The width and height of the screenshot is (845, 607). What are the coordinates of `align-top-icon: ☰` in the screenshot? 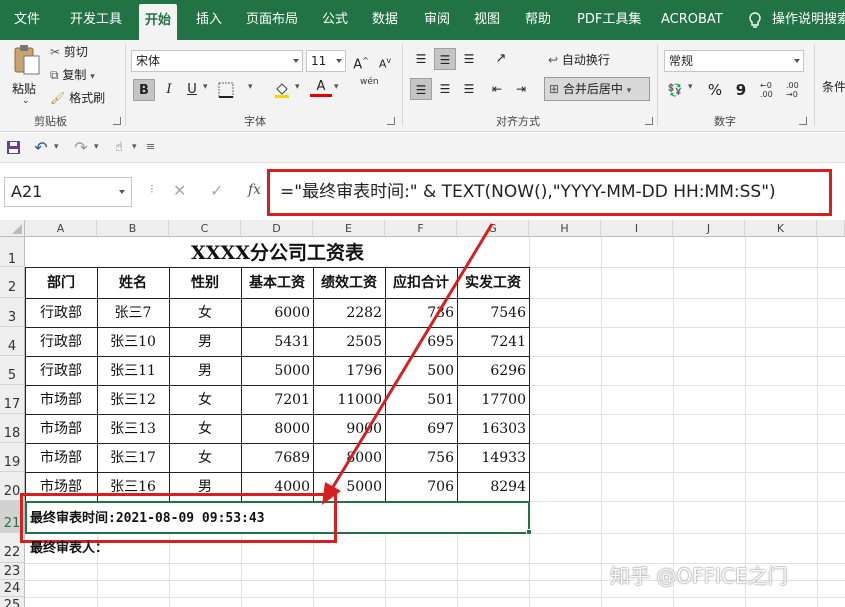 It's located at (421, 59).